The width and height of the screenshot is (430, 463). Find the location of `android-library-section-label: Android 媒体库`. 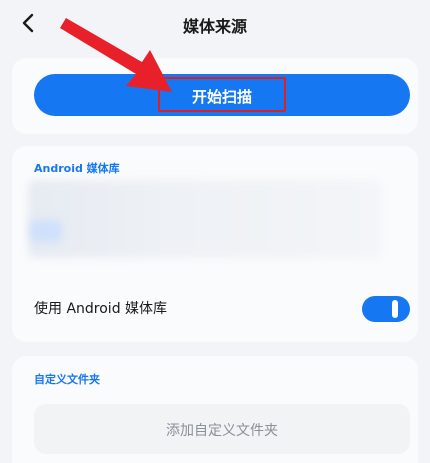

android-library-section-label: Android 媒体库 is located at coordinates (77, 168).